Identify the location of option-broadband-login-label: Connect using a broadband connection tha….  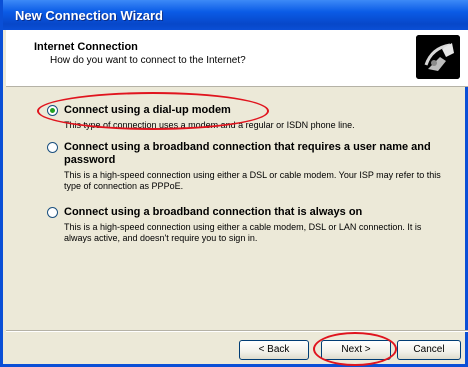
(247, 153).